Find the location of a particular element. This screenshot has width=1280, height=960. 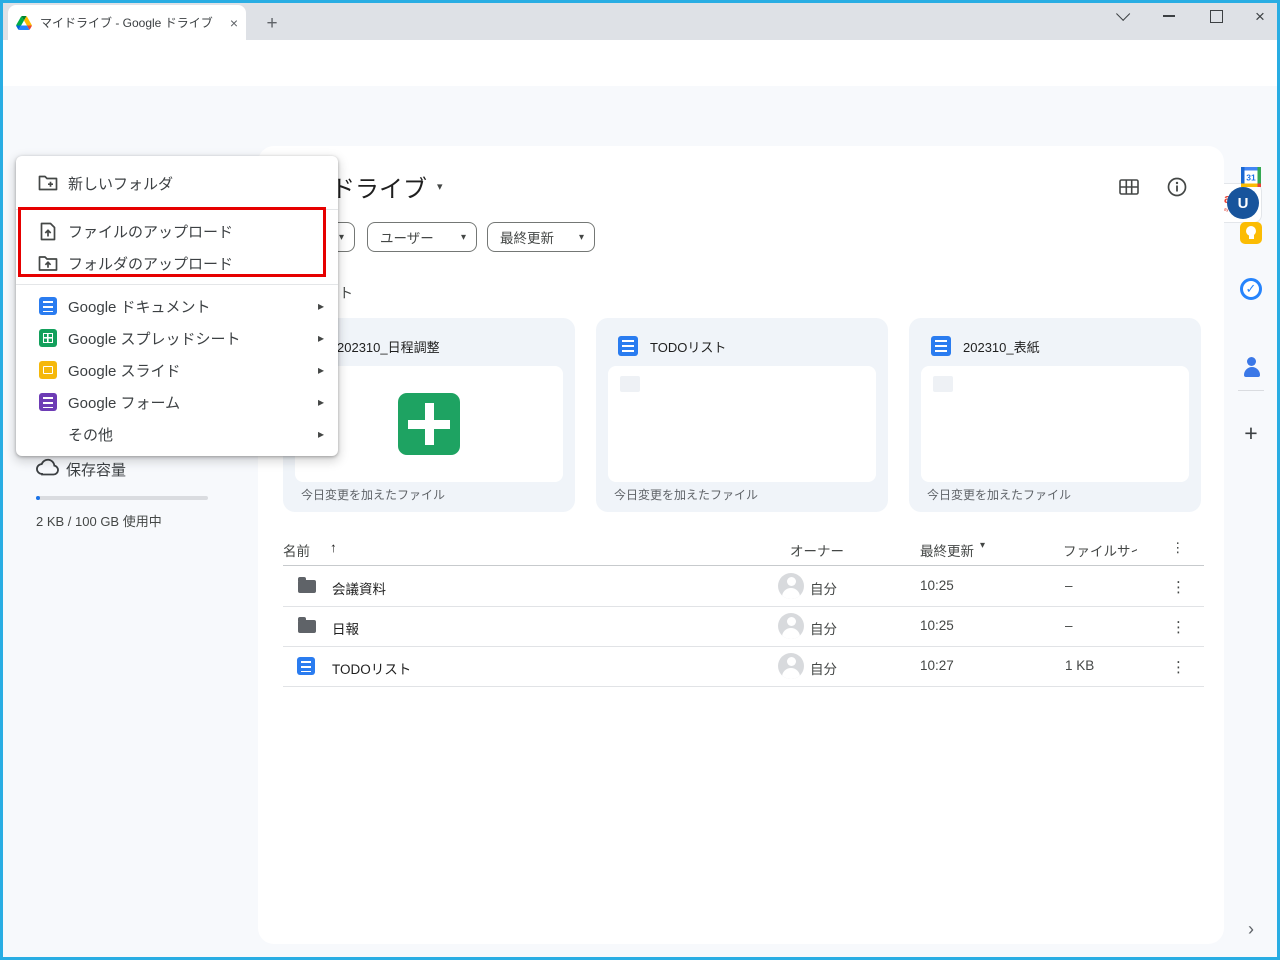

table-row: 会議資料 自分 10:25 – ⋮ is located at coordinates (743, 586).